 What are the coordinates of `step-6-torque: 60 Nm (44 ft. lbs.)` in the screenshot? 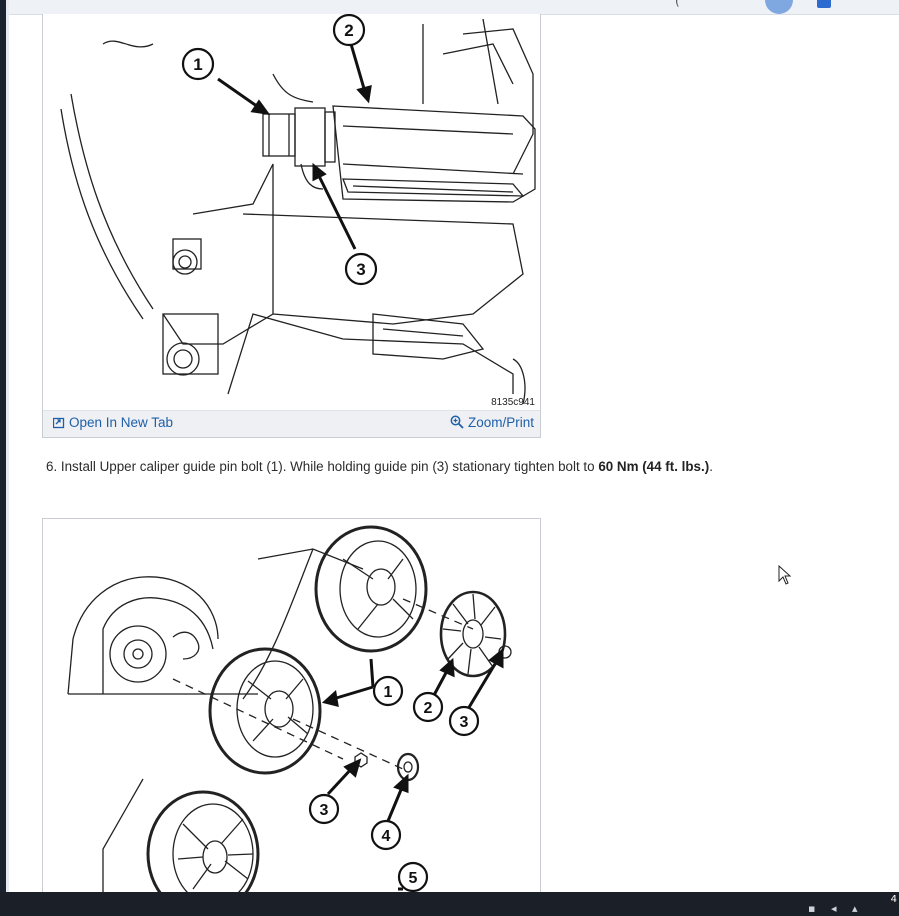 It's located at (654, 466).